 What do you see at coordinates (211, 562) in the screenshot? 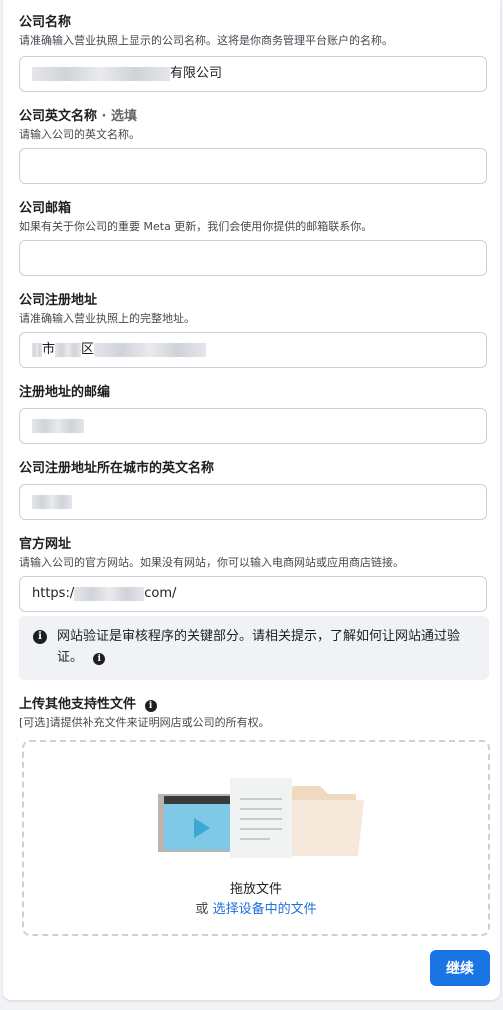
I see `website-hint: 请输入公司的官方网站。如果没有网站，你可以输入电商网站或应用商店链接。` at bounding box center [211, 562].